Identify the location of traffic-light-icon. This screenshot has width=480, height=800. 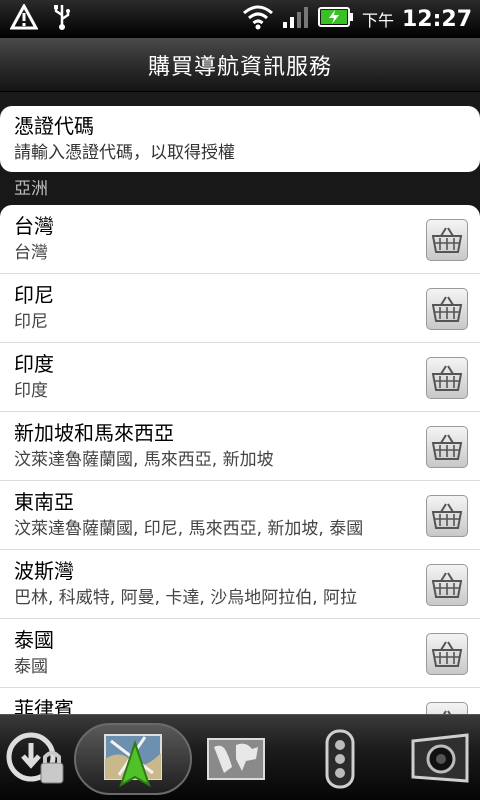
(340, 759).